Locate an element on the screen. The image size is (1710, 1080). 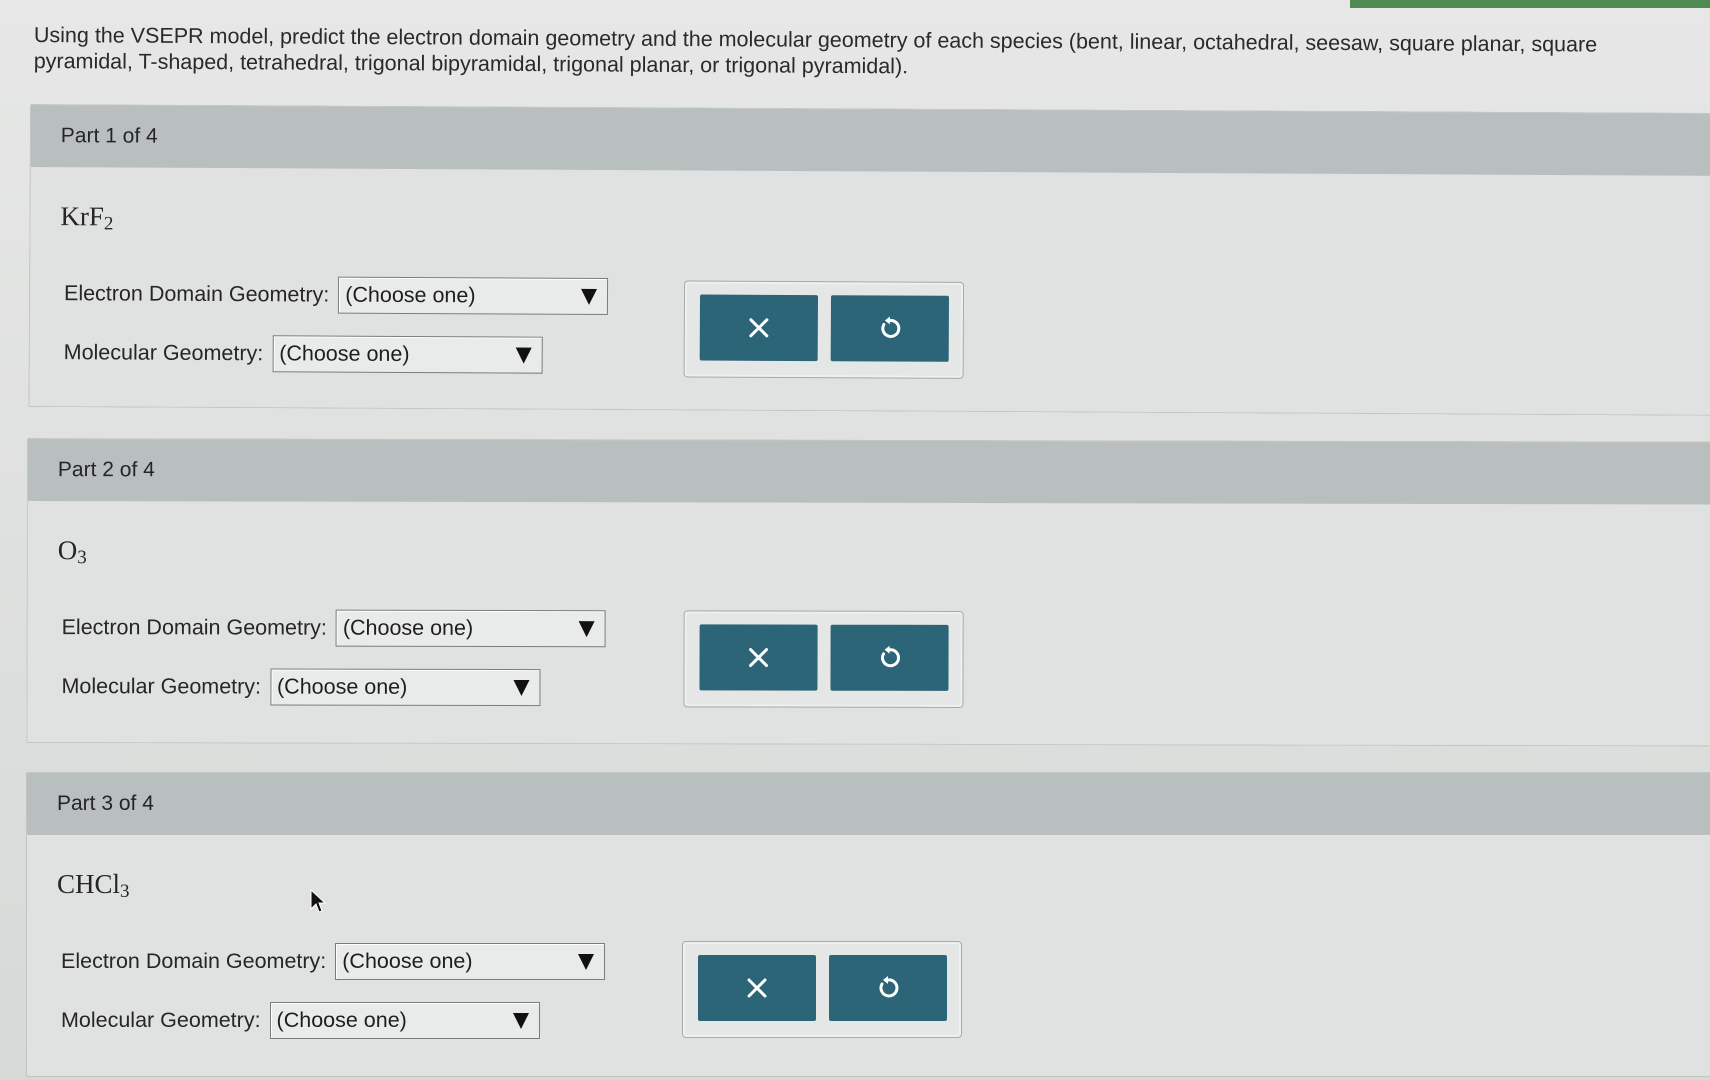
part-3-species-subscript: 3 is located at coordinates (125, 891).